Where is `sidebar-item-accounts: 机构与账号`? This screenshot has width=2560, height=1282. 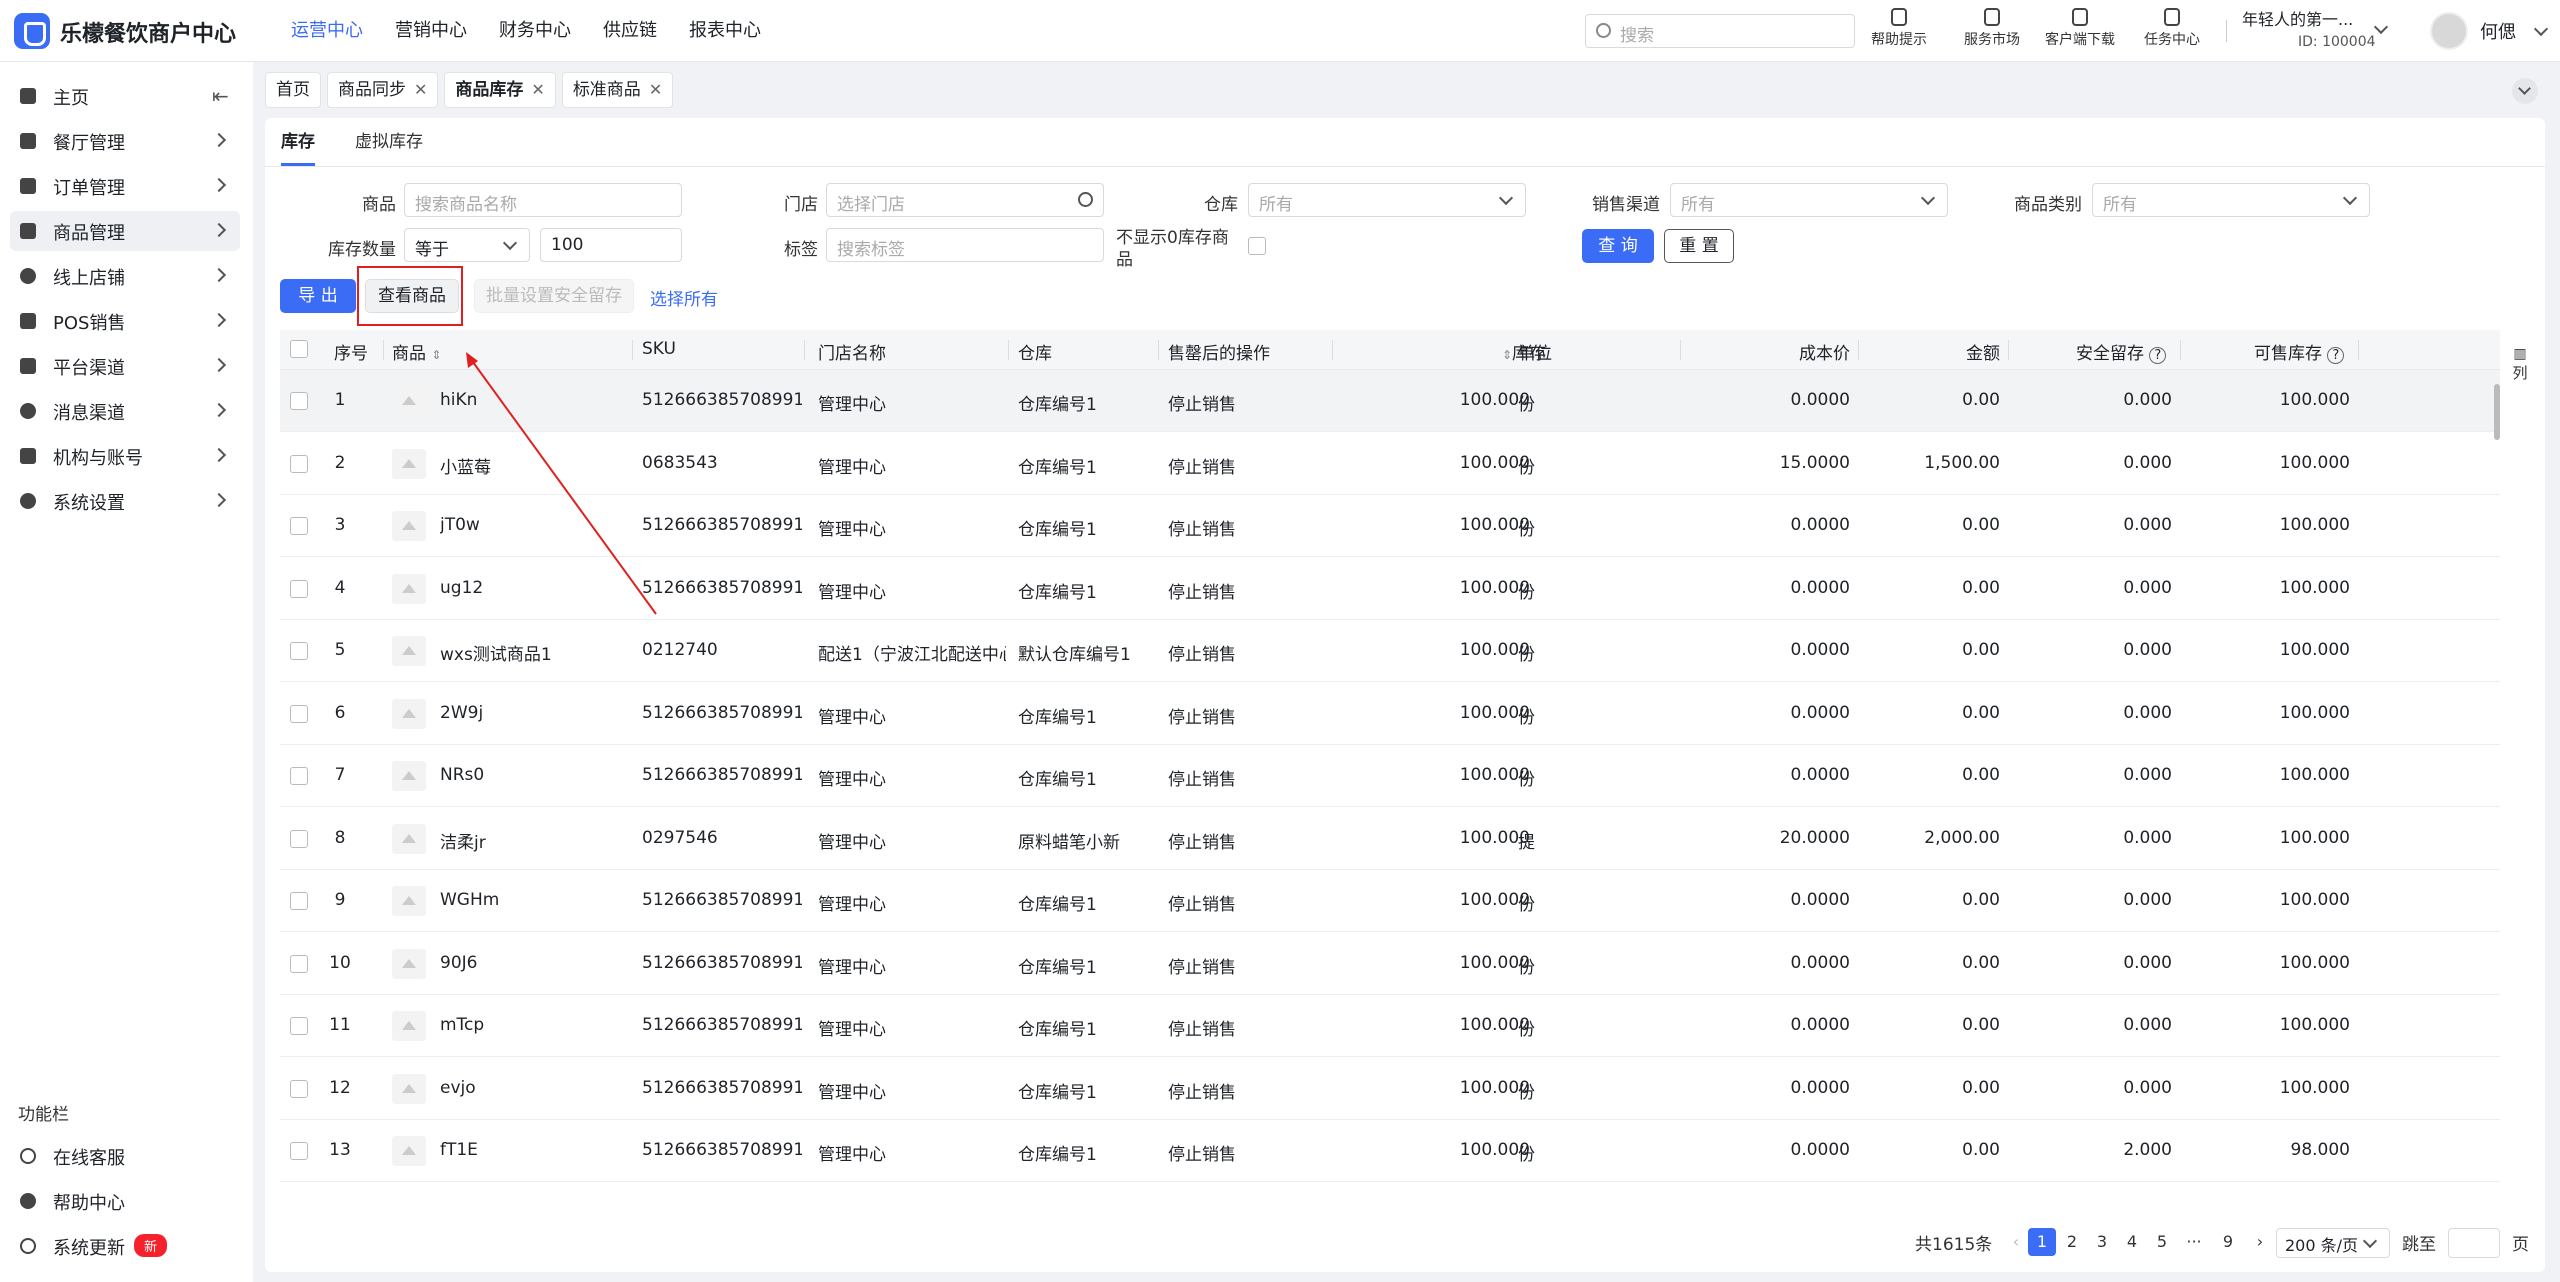 sidebar-item-accounts: 机构与账号 is located at coordinates (125, 456).